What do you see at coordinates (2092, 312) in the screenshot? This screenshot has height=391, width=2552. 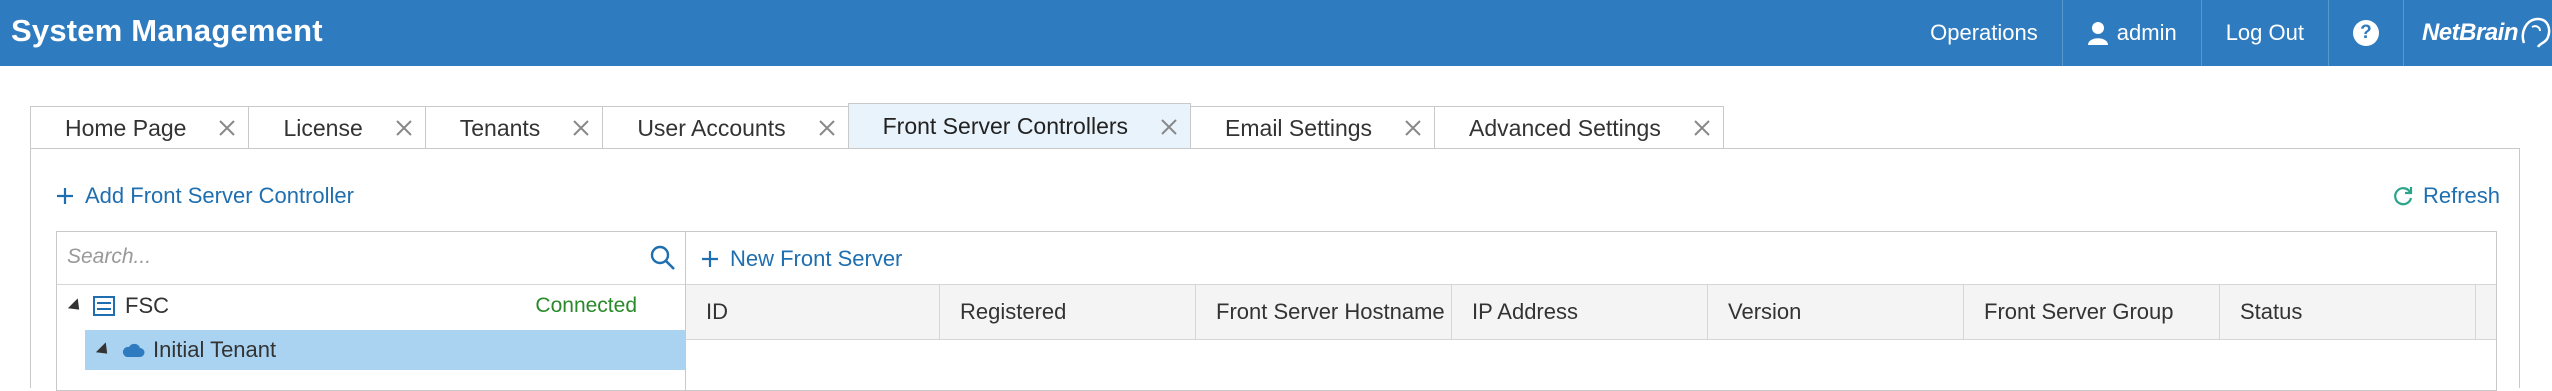 I see `column-header-front-server-group: Front Server Group` at bounding box center [2092, 312].